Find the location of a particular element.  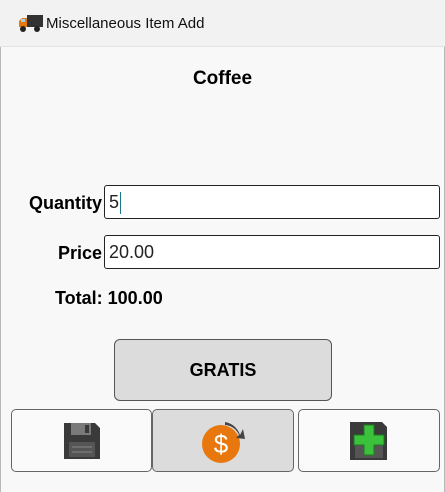

price-button: $ is located at coordinates (223, 440).